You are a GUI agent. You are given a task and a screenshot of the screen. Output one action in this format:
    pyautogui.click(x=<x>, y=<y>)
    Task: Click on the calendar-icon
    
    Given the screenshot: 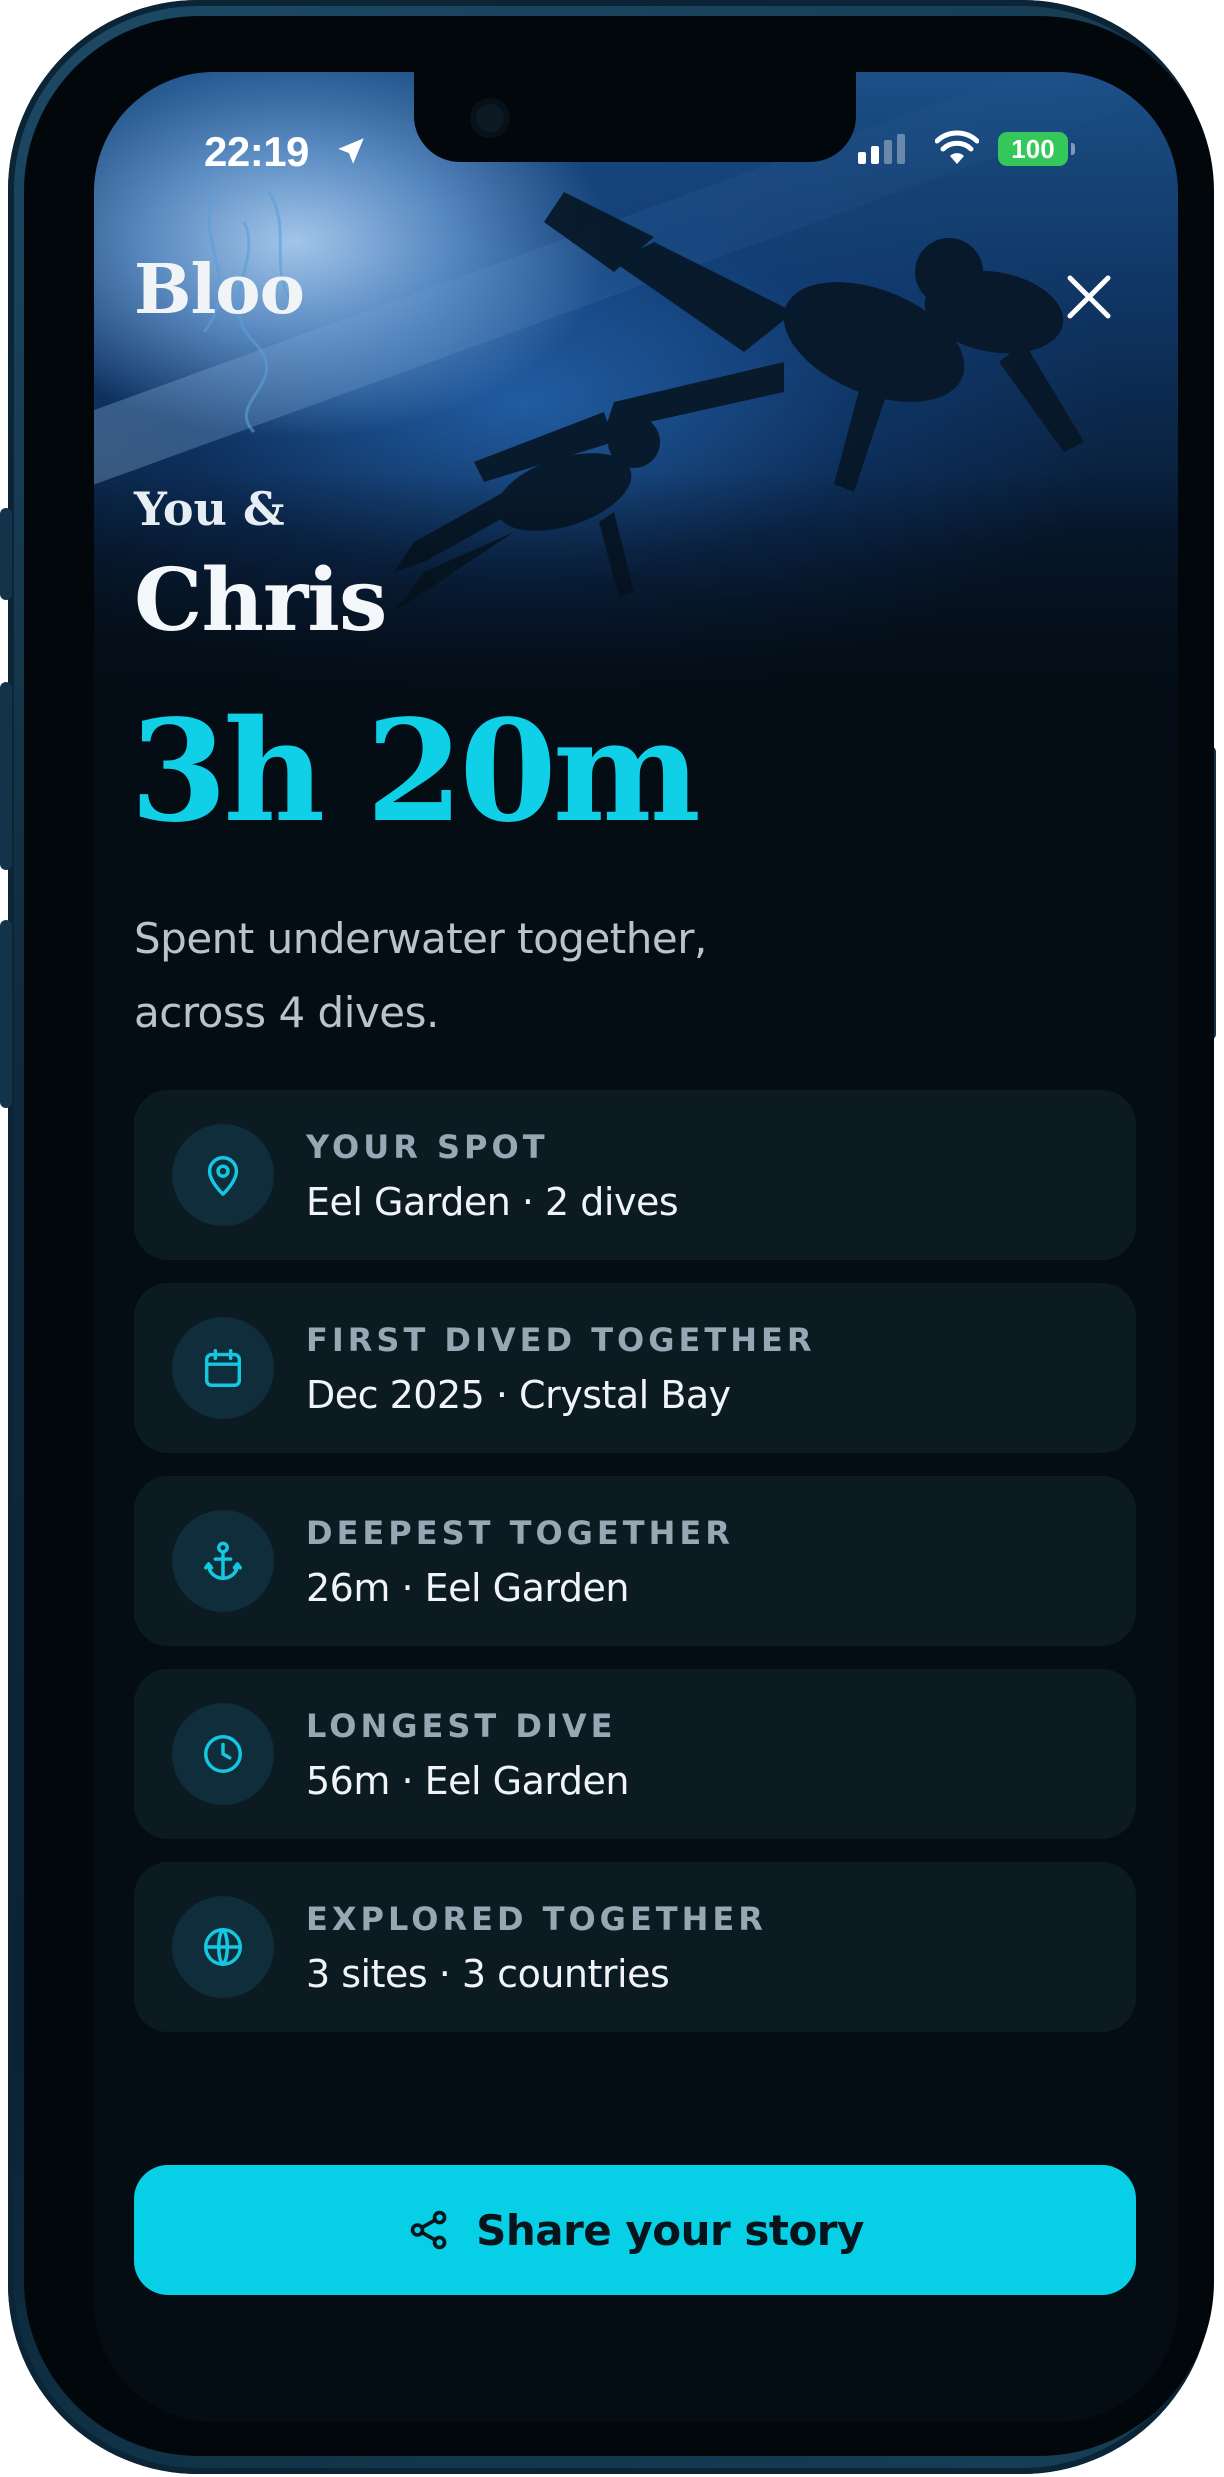 What is the action you would take?
    pyautogui.click(x=223, y=1368)
    